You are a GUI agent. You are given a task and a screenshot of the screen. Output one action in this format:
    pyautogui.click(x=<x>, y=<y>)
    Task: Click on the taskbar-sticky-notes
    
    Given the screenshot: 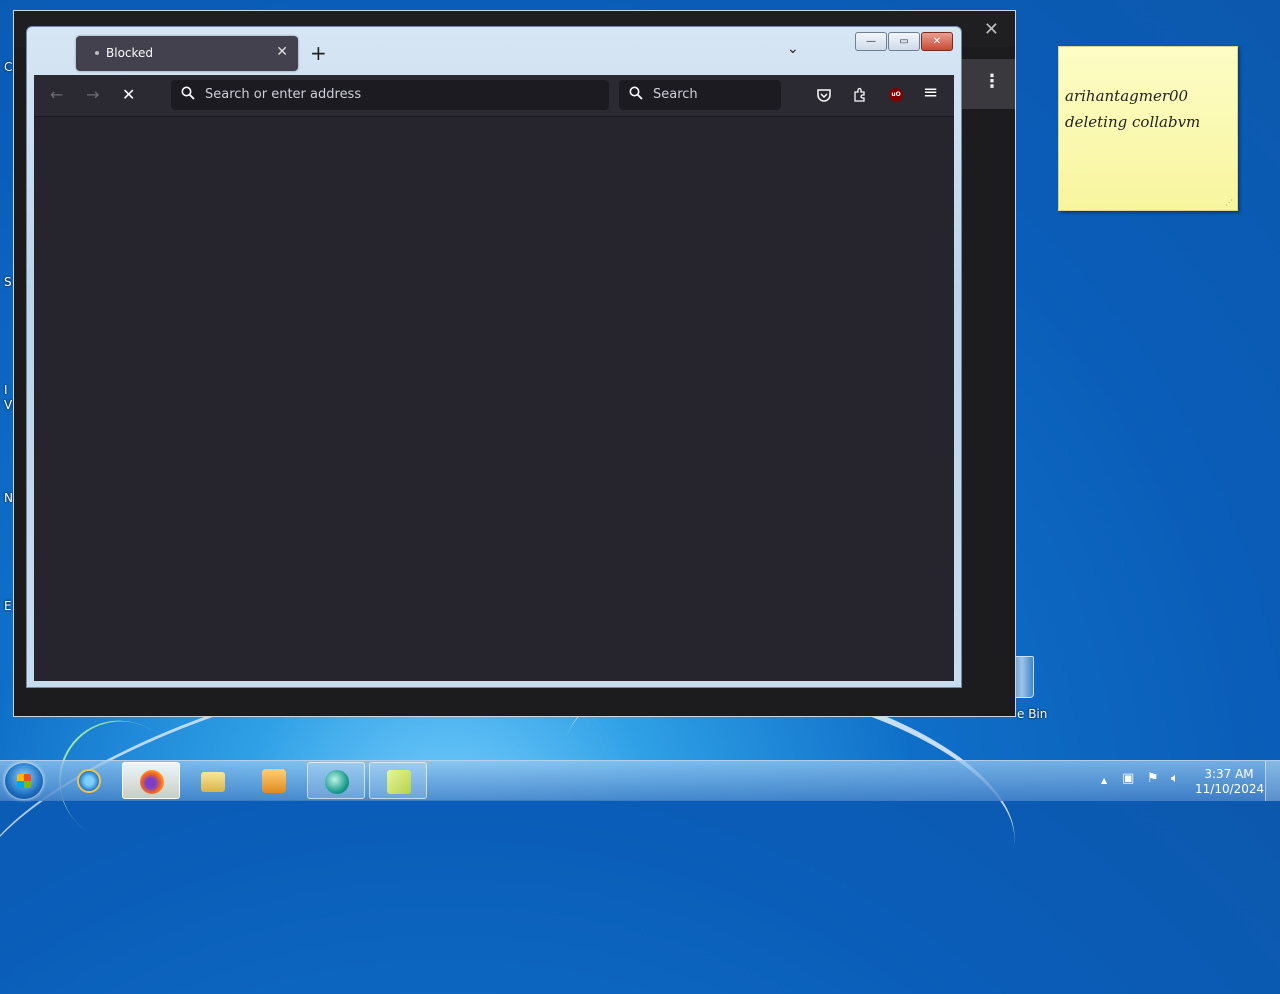 What is the action you would take?
    pyautogui.click(x=398, y=780)
    